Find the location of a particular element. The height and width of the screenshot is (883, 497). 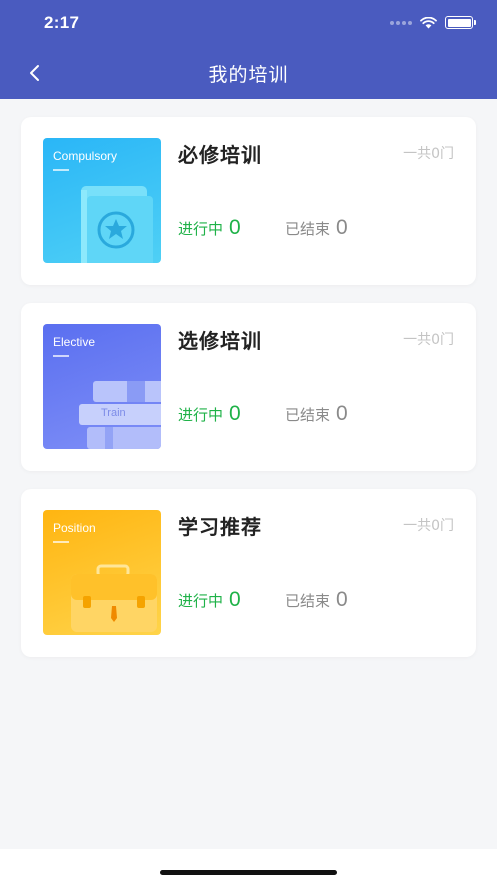

card-title: 选修培训 is located at coordinates (220, 341).